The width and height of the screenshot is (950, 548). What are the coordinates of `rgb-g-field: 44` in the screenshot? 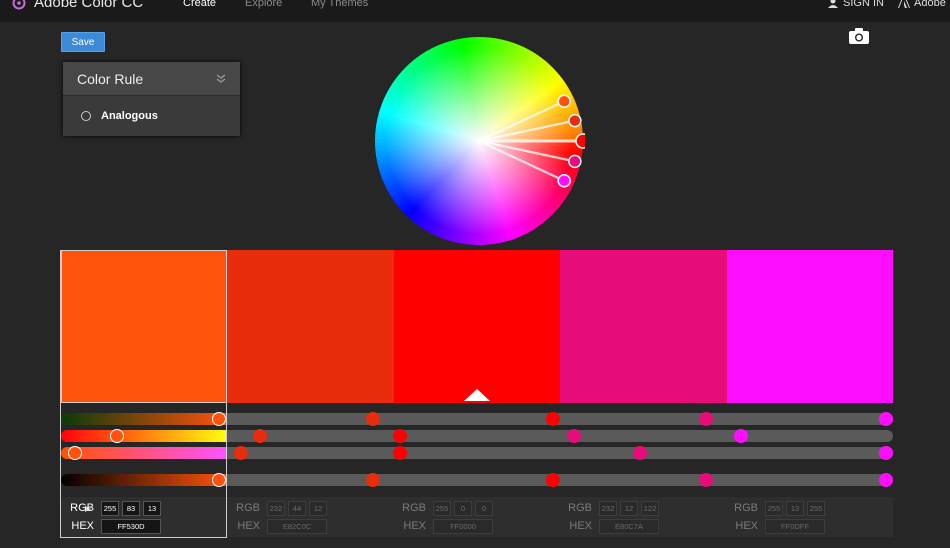 It's located at (297, 508).